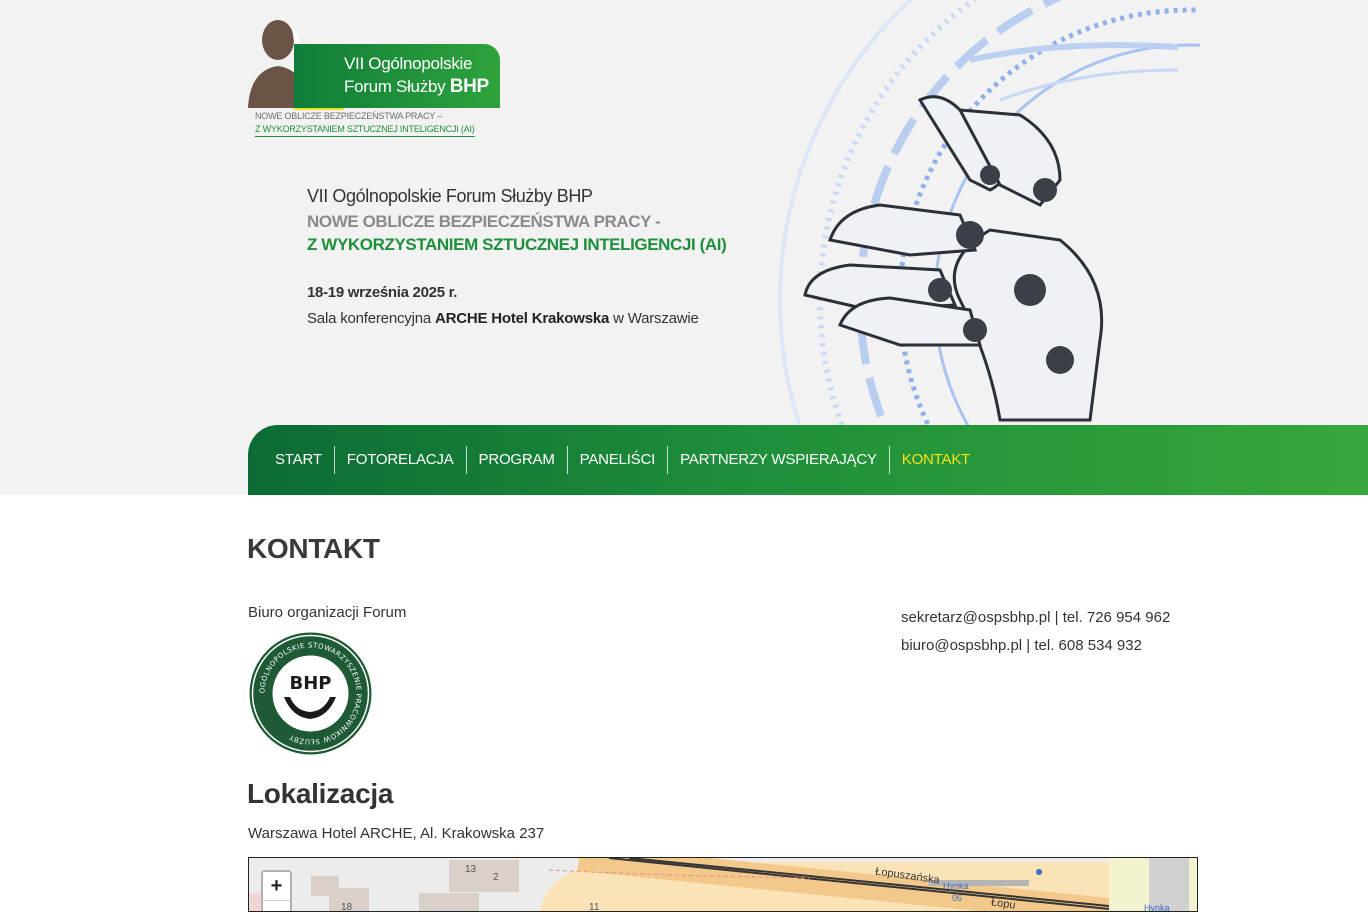 The image size is (1368, 912). Describe the element at coordinates (989, 212) in the screenshot. I see `robot-hand-icon` at that location.